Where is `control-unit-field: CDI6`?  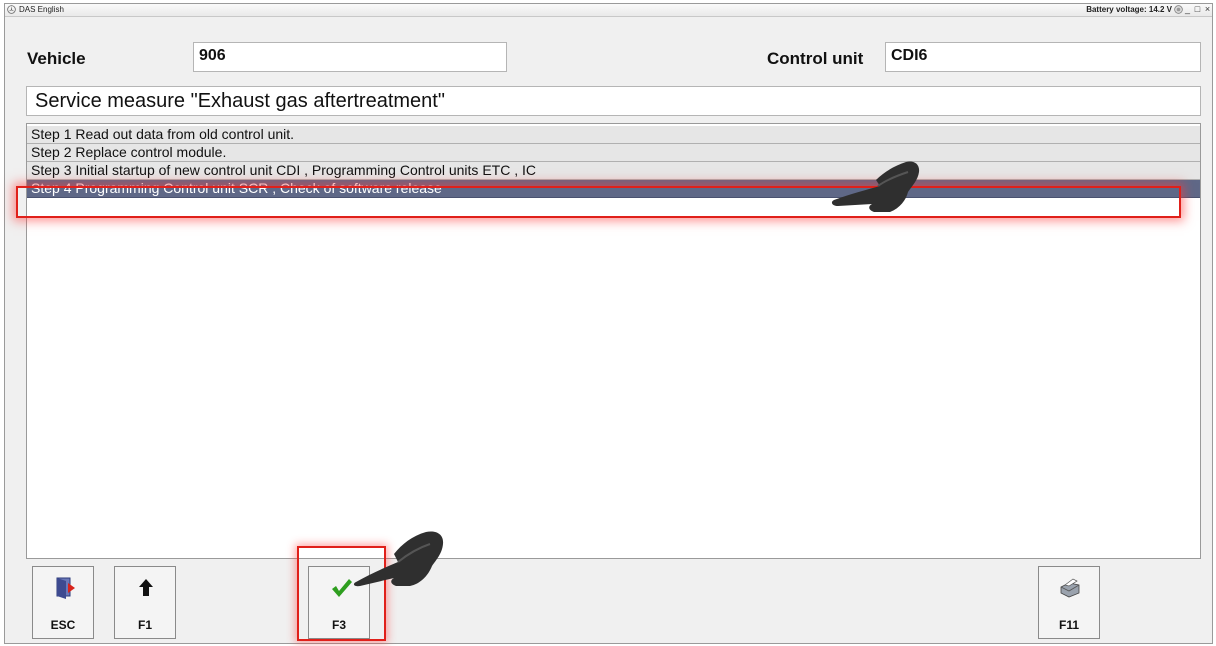
control-unit-field: CDI6 is located at coordinates (1043, 57).